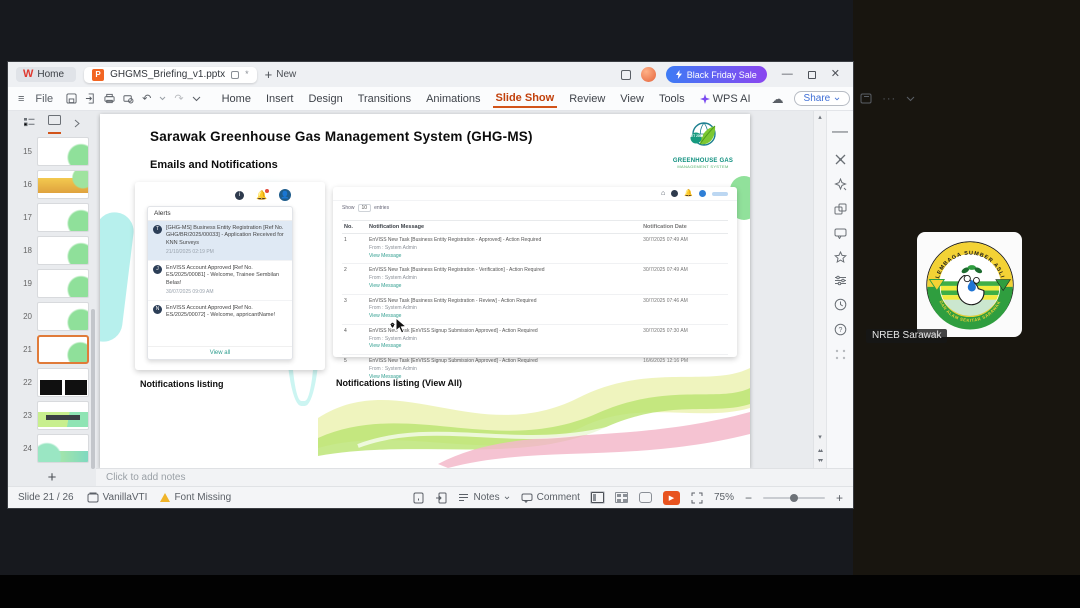  Describe the element at coordinates (170, 74) in the screenshot. I see `document-tab: P GHGMS_Briefing_v1.pptx *` at that location.